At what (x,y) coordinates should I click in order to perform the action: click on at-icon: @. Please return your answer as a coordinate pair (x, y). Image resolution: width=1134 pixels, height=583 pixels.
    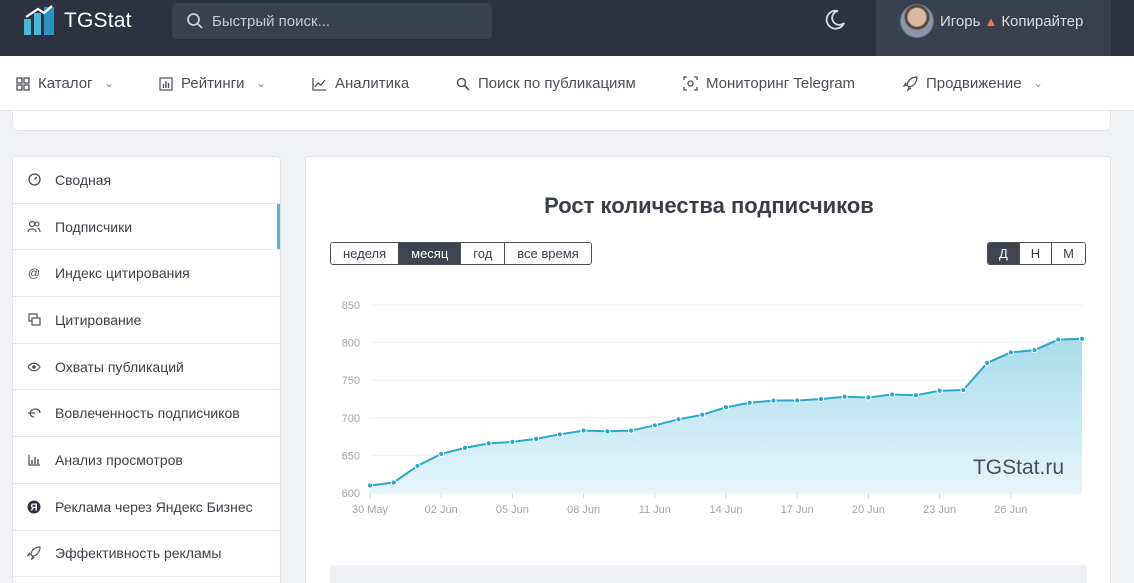
    Looking at the image, I should click on (34, 273).